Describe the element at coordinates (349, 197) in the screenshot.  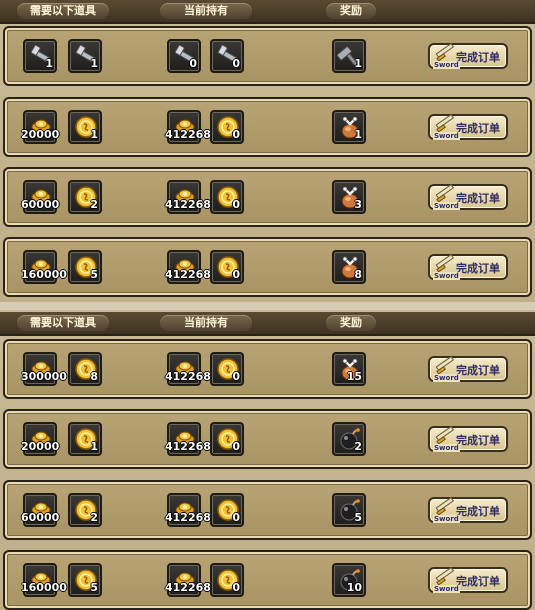
I see `reward-item-slot: 3` at that location.